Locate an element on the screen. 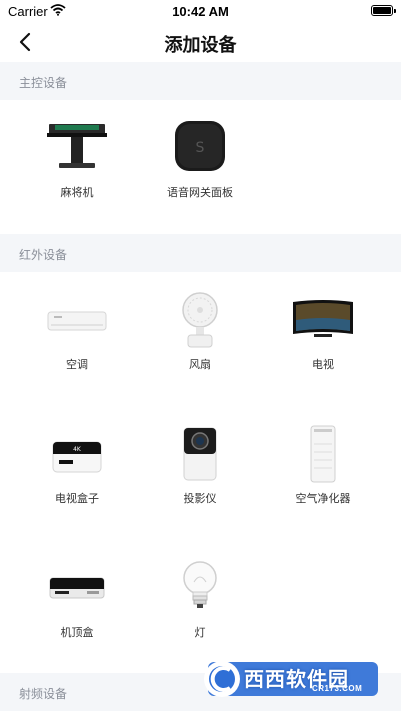  device-label: 麻将机 is located at coordinates (77, 193).